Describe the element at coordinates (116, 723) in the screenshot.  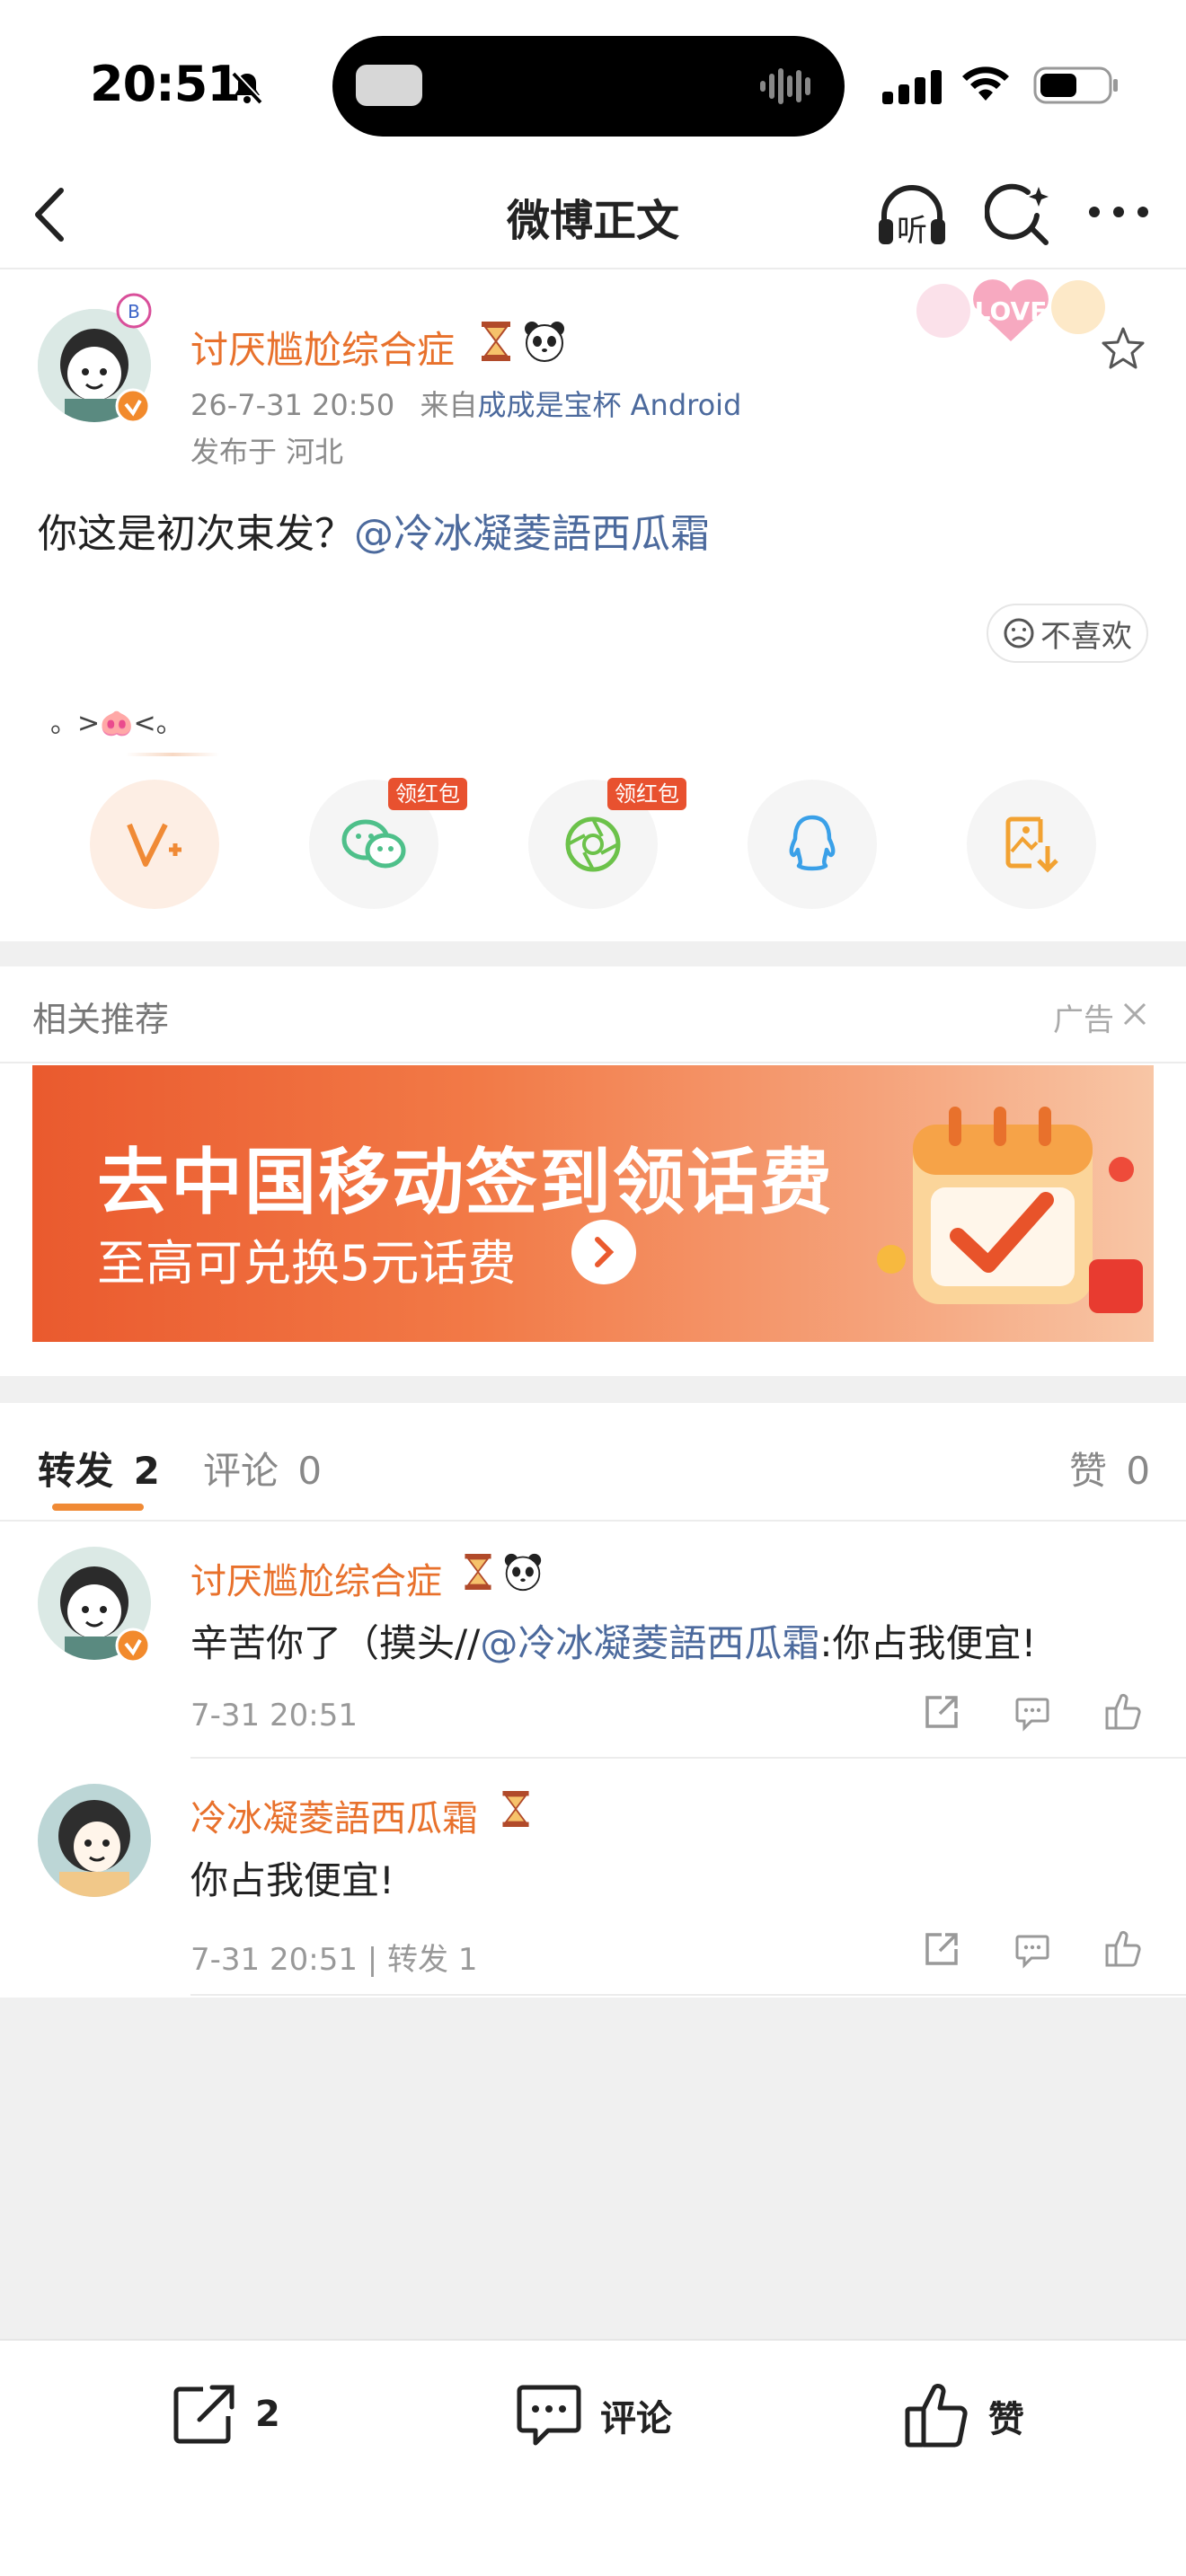
I see `emoticon-text: 。>🐽<。` at that location.